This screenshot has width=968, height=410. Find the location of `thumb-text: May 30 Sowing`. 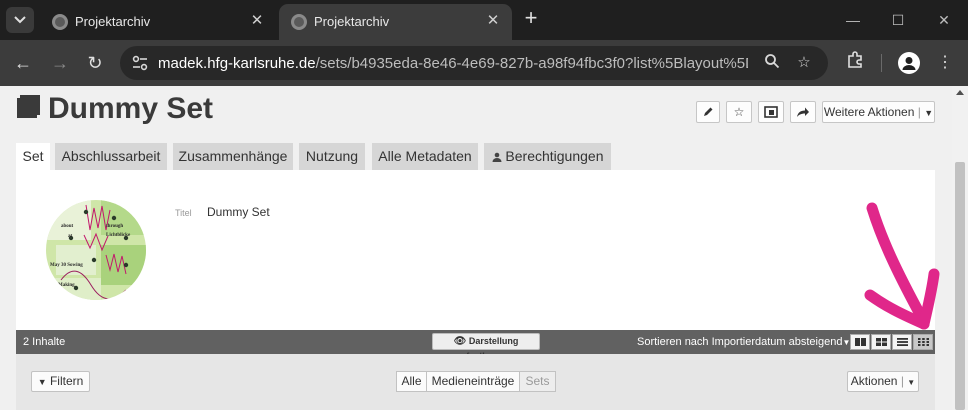

thumb-text: May 30 Sowing is located at coordinates (66, 265).